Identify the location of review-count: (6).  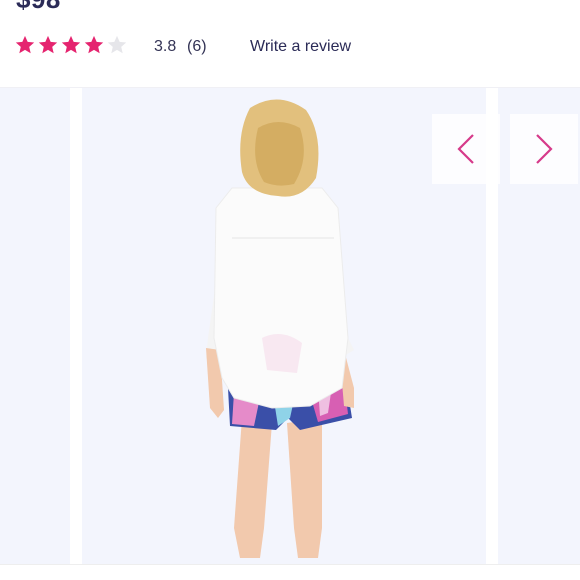
(197, 47).